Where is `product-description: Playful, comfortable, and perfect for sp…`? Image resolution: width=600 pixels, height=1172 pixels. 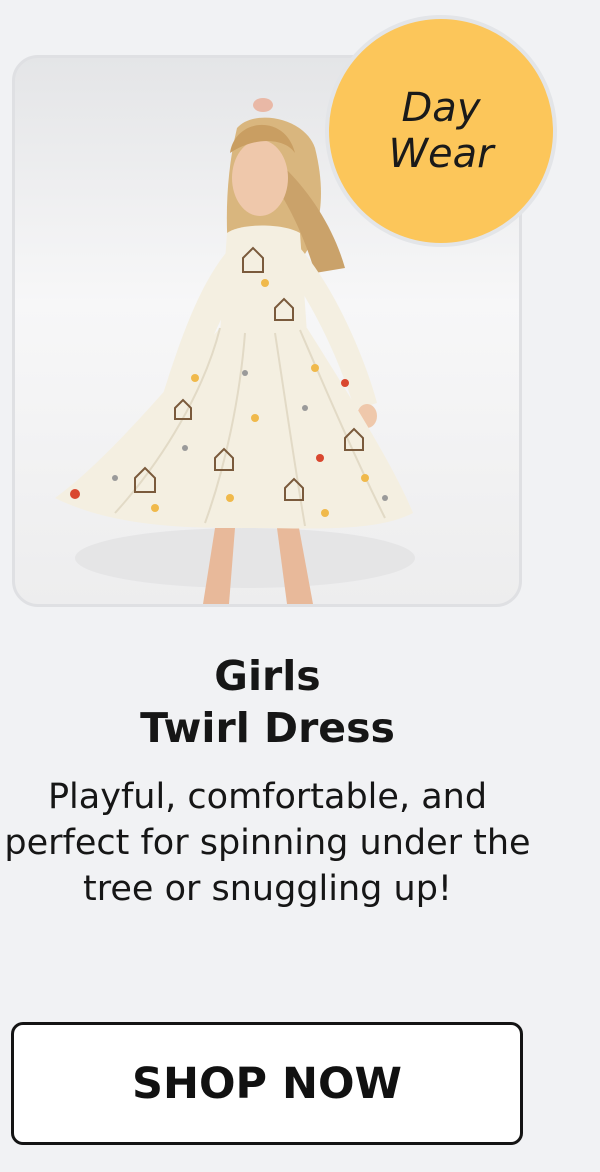
product-description: Playful, comfortable, and perfect for sp… is located at coordinates (267, 843).